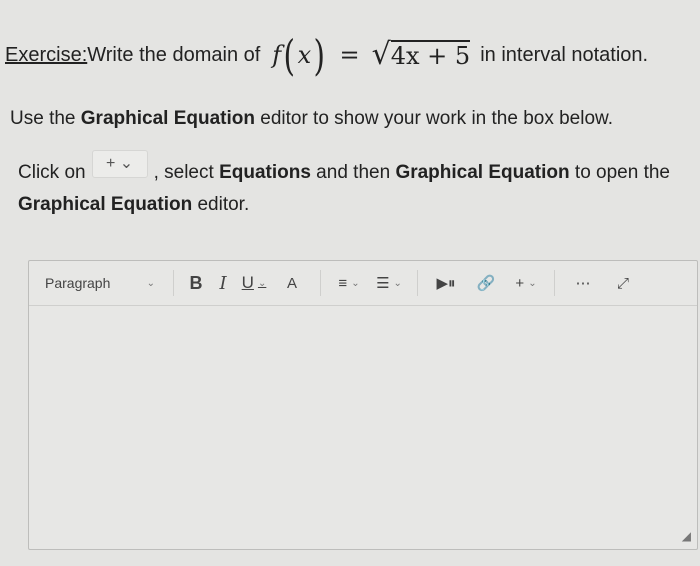  Describe the element at coordinates (277, 55) in the screenshot. I see `math-f: f` at that location.